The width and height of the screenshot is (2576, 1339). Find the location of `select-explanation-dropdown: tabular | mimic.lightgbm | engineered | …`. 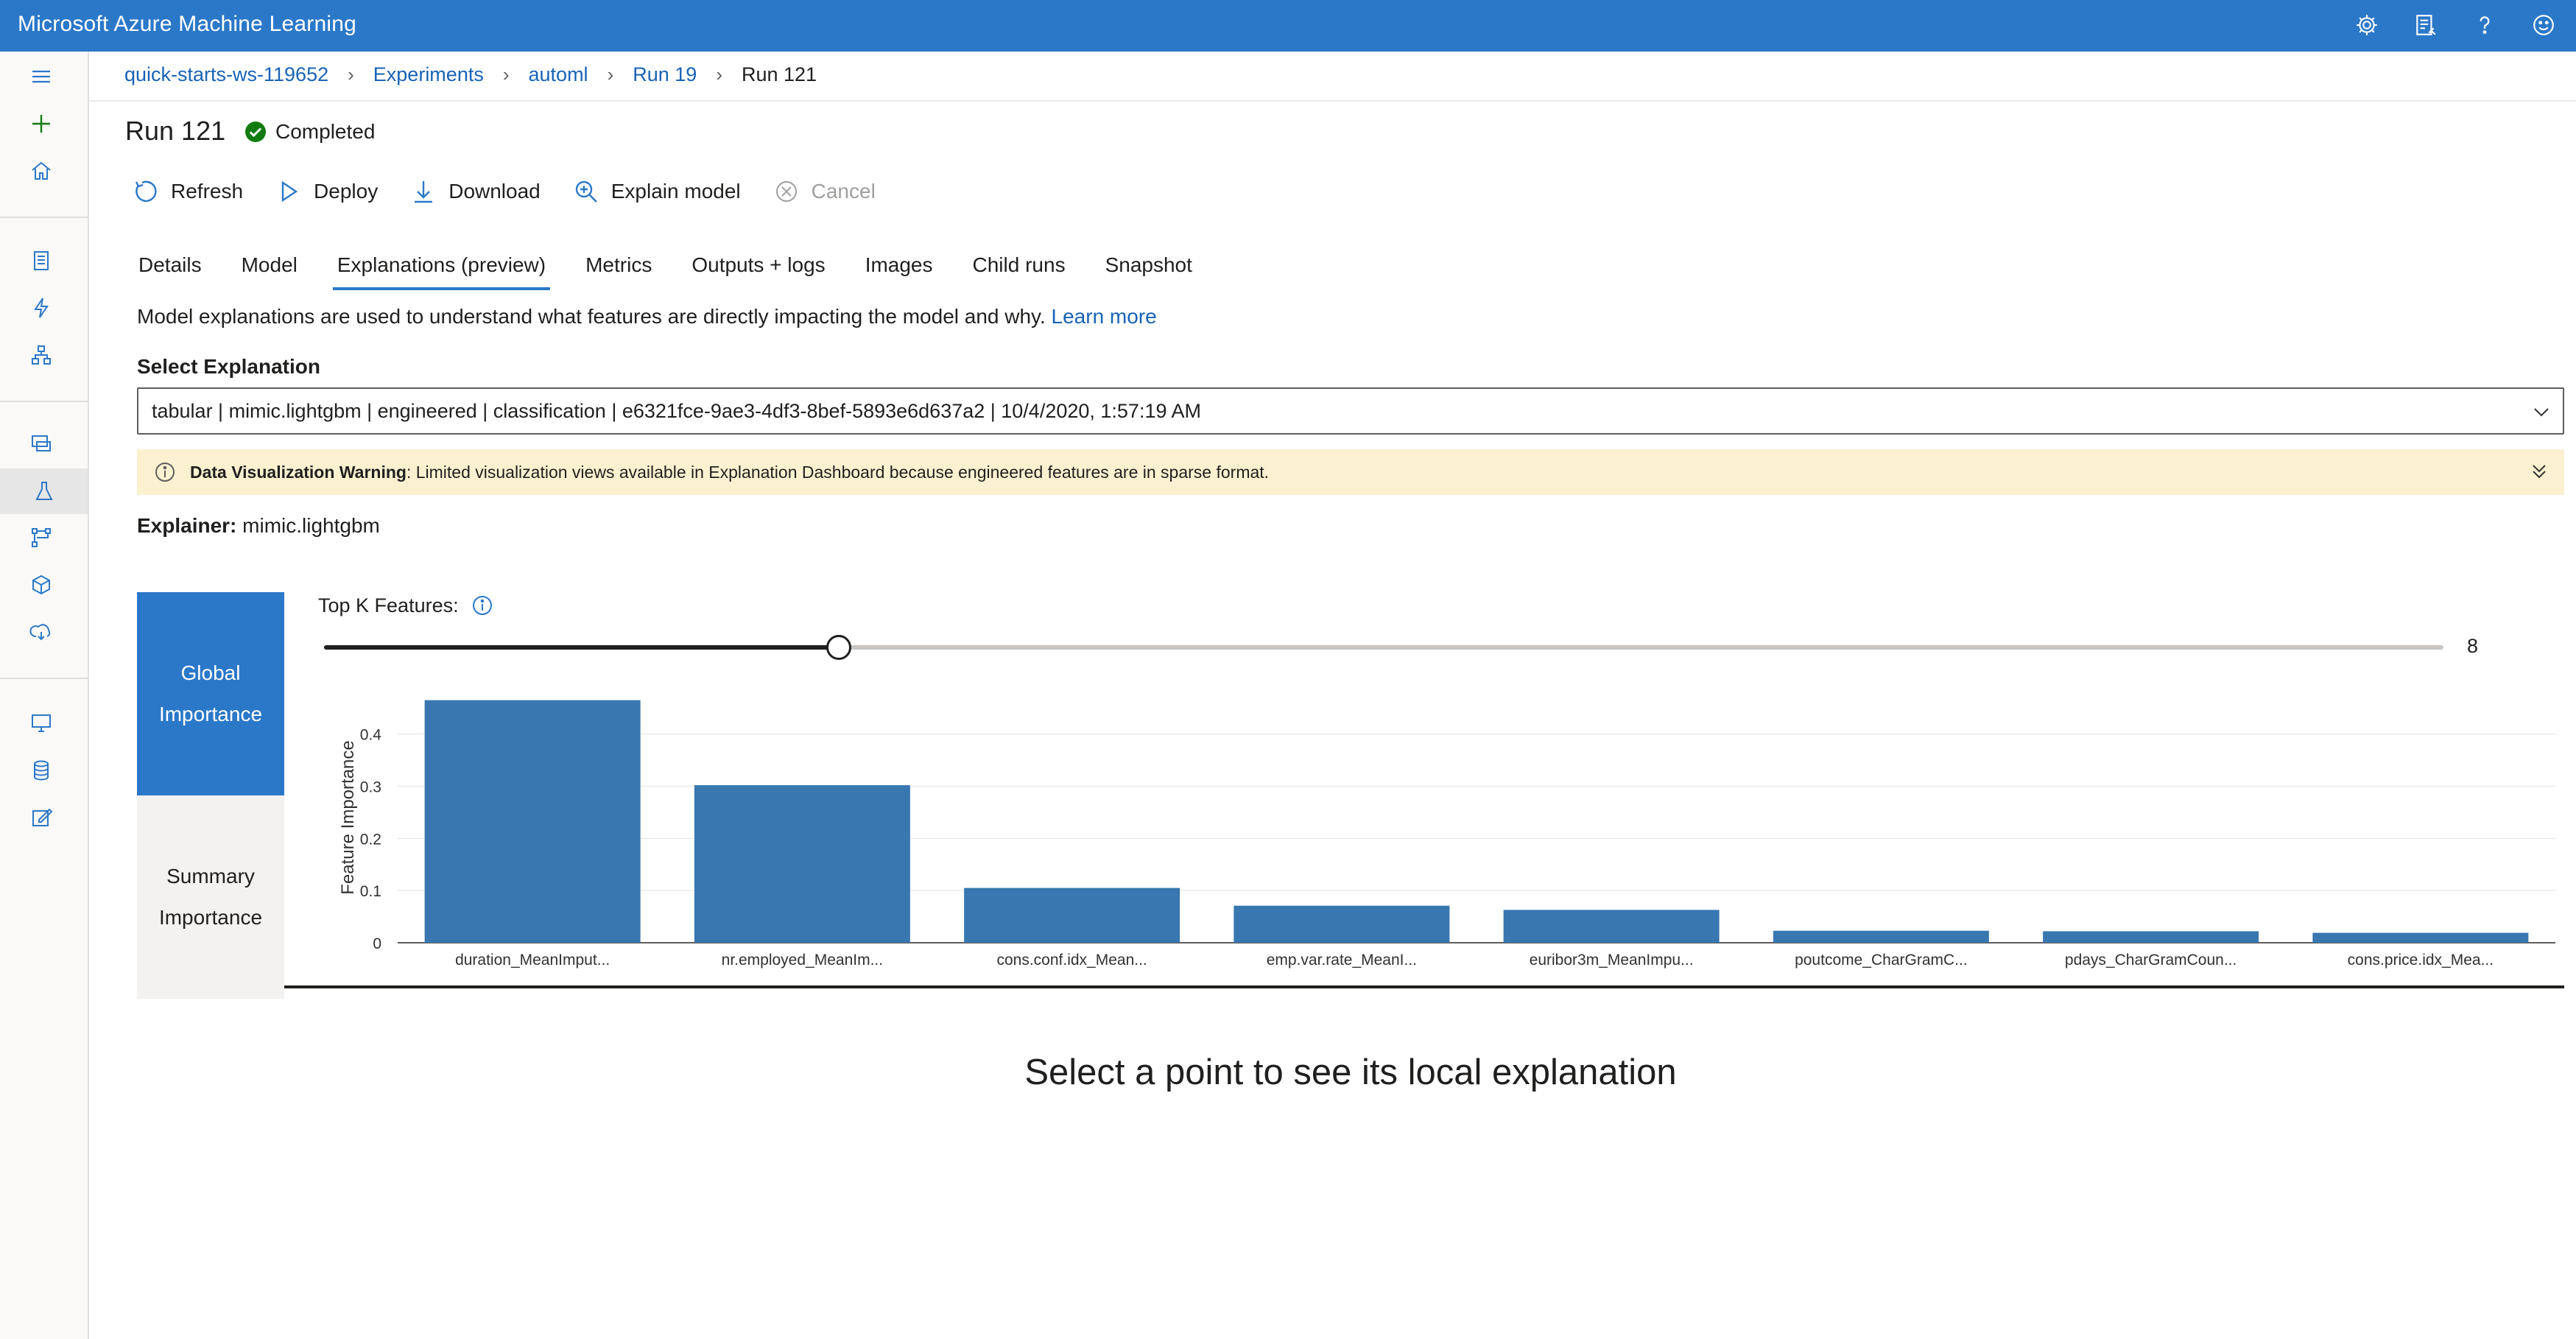

select-explanation-dropdown: tabular | mimic.lightgbm | engineered | … is located at coordinates (1350, 411).